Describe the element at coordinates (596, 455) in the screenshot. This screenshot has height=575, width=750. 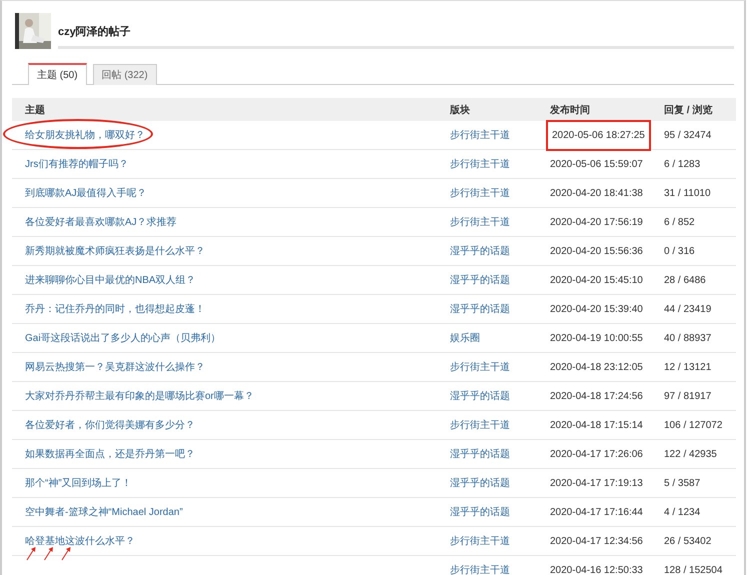
I see `post-time: 2020-04-17 17:26:06` at that location.